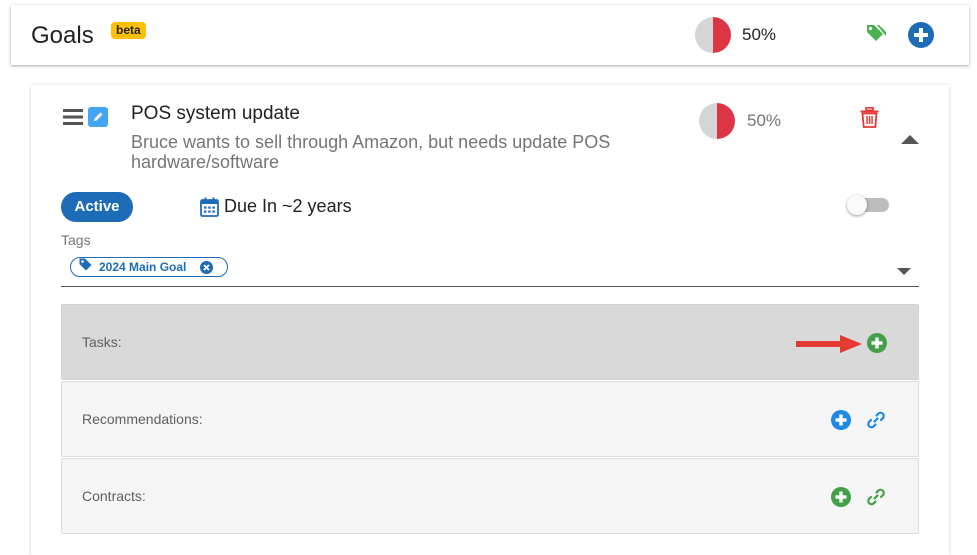 This screenshot has width=977, height=555. I want to click on page-title: Goals, so click(62, 35).